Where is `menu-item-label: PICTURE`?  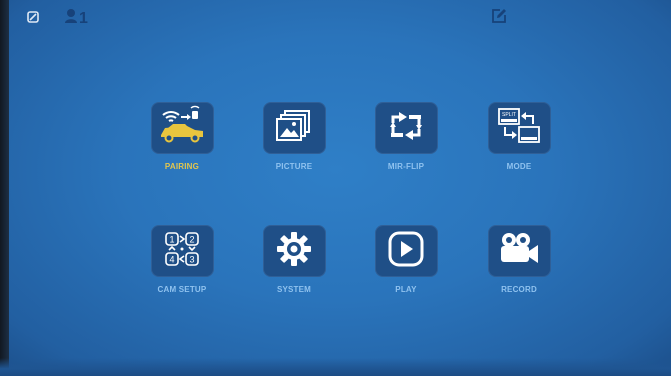 menu-item-label: PICTURE is located at coordinates (294, 166).